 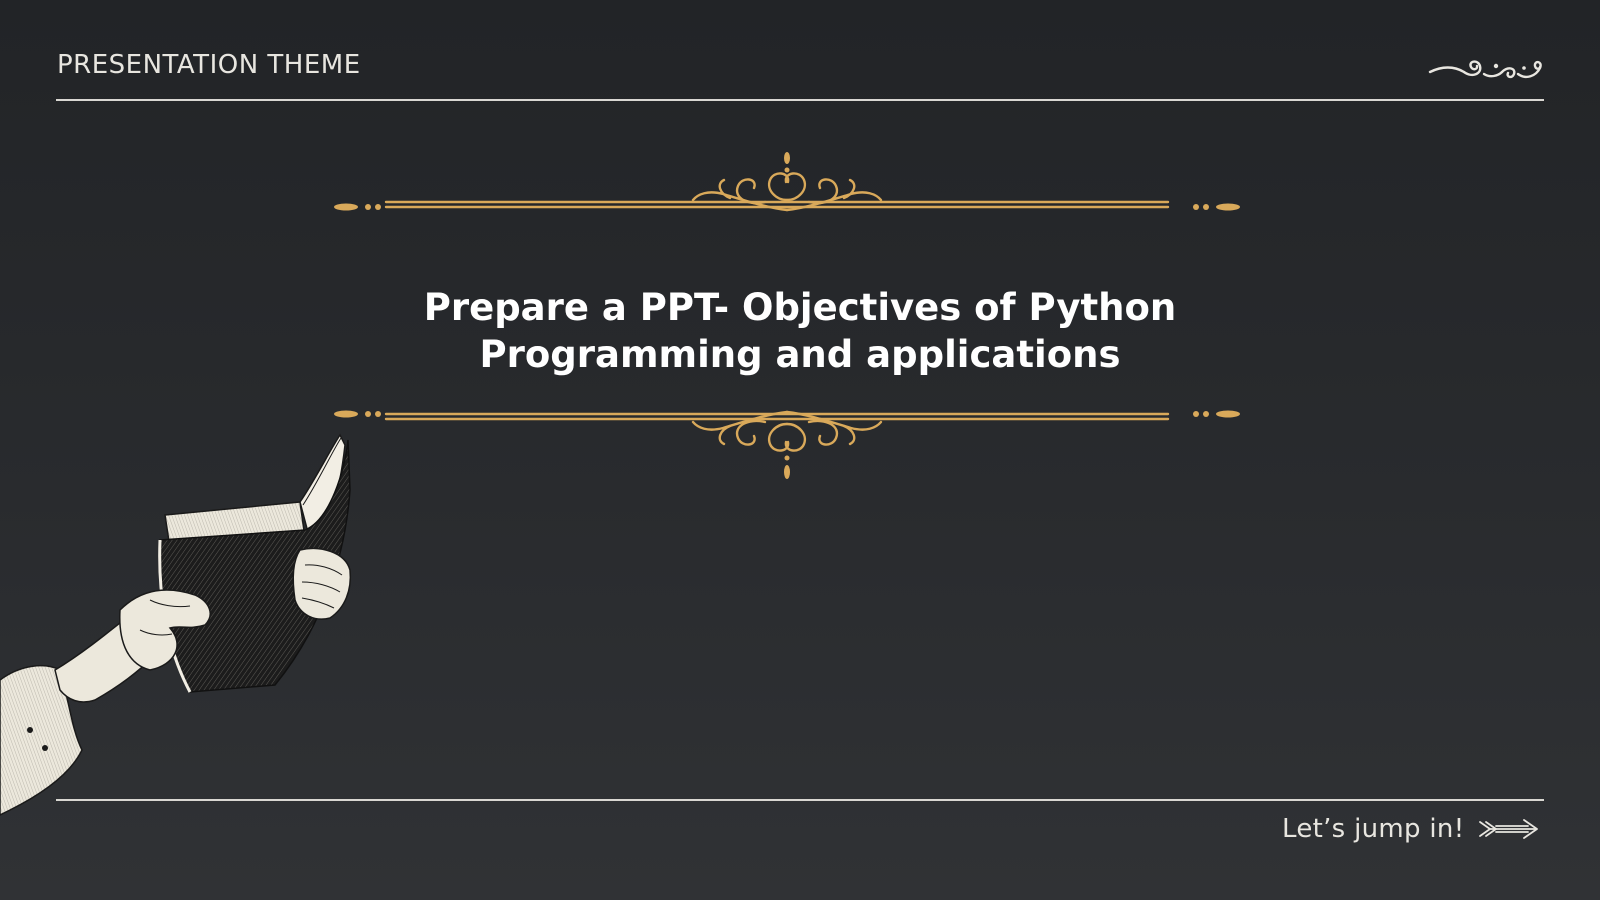 I want to click on bottom-divider, so click(x=800, y=800).